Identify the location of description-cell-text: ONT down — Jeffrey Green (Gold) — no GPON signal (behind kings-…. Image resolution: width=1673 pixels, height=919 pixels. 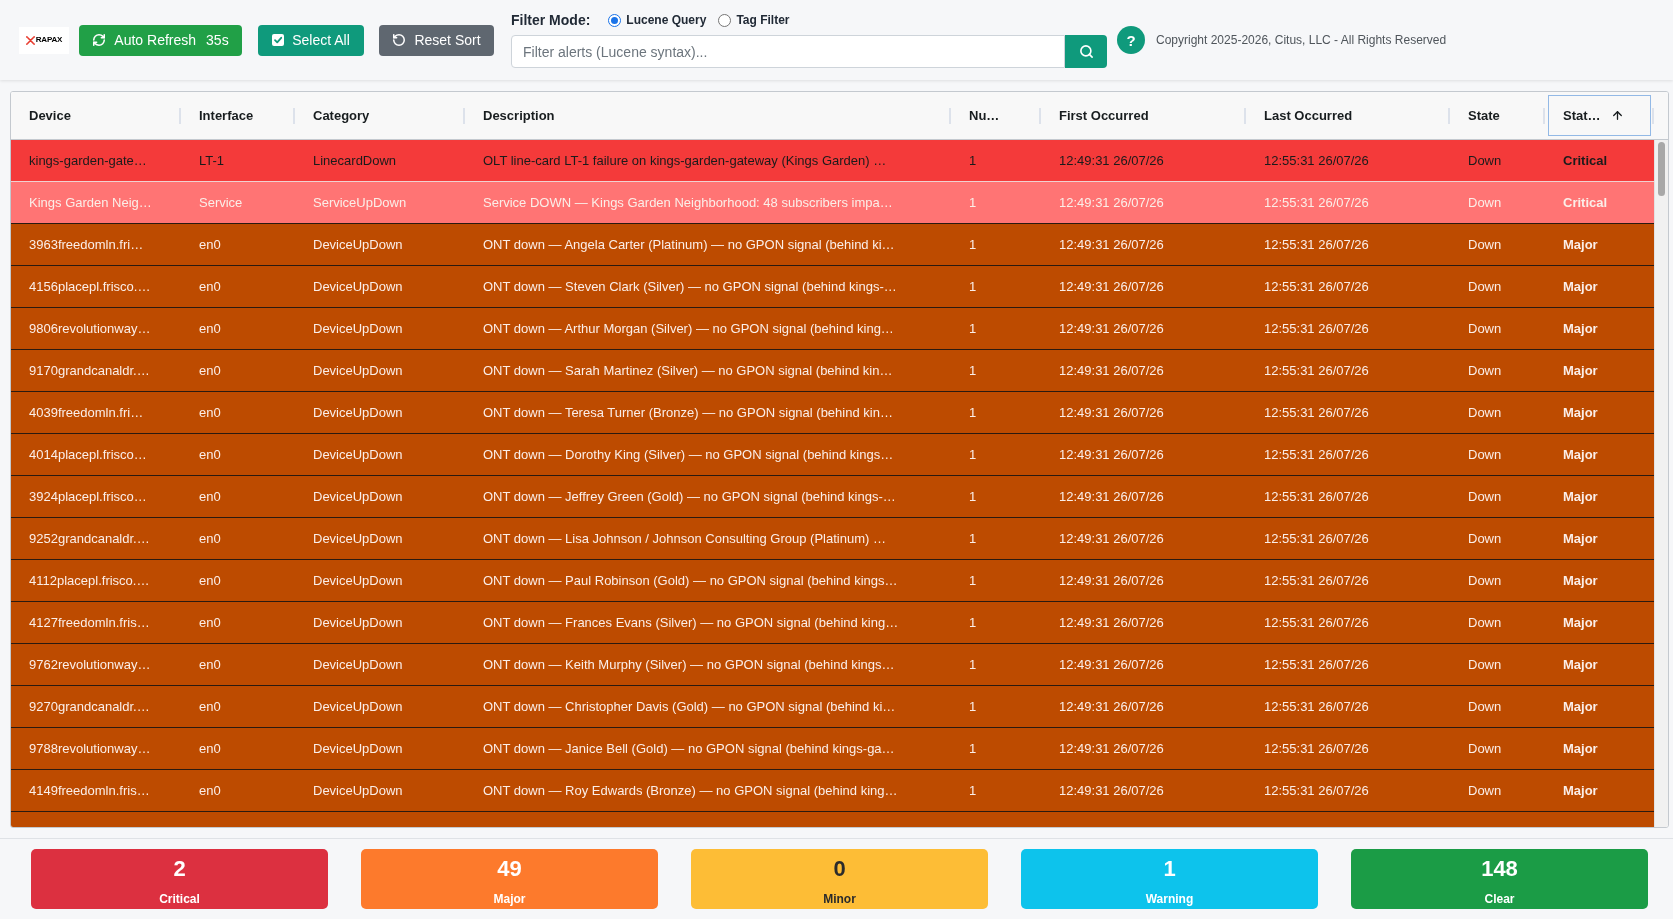
(689, 496).